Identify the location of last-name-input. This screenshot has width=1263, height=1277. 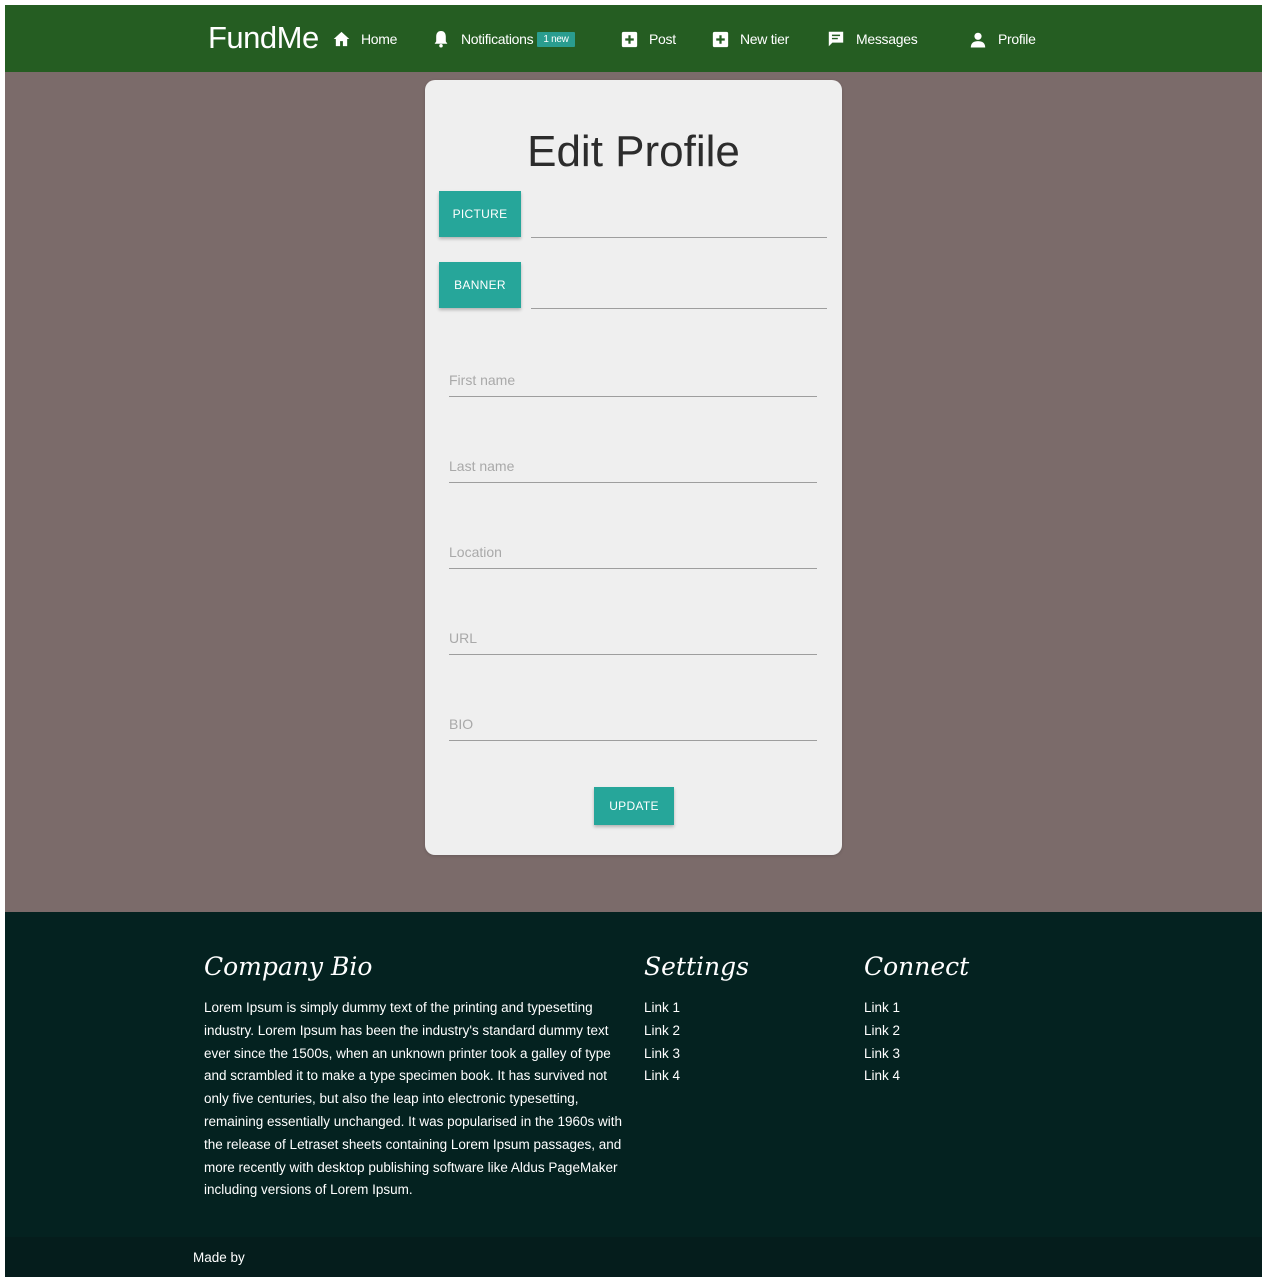
(633, 466).